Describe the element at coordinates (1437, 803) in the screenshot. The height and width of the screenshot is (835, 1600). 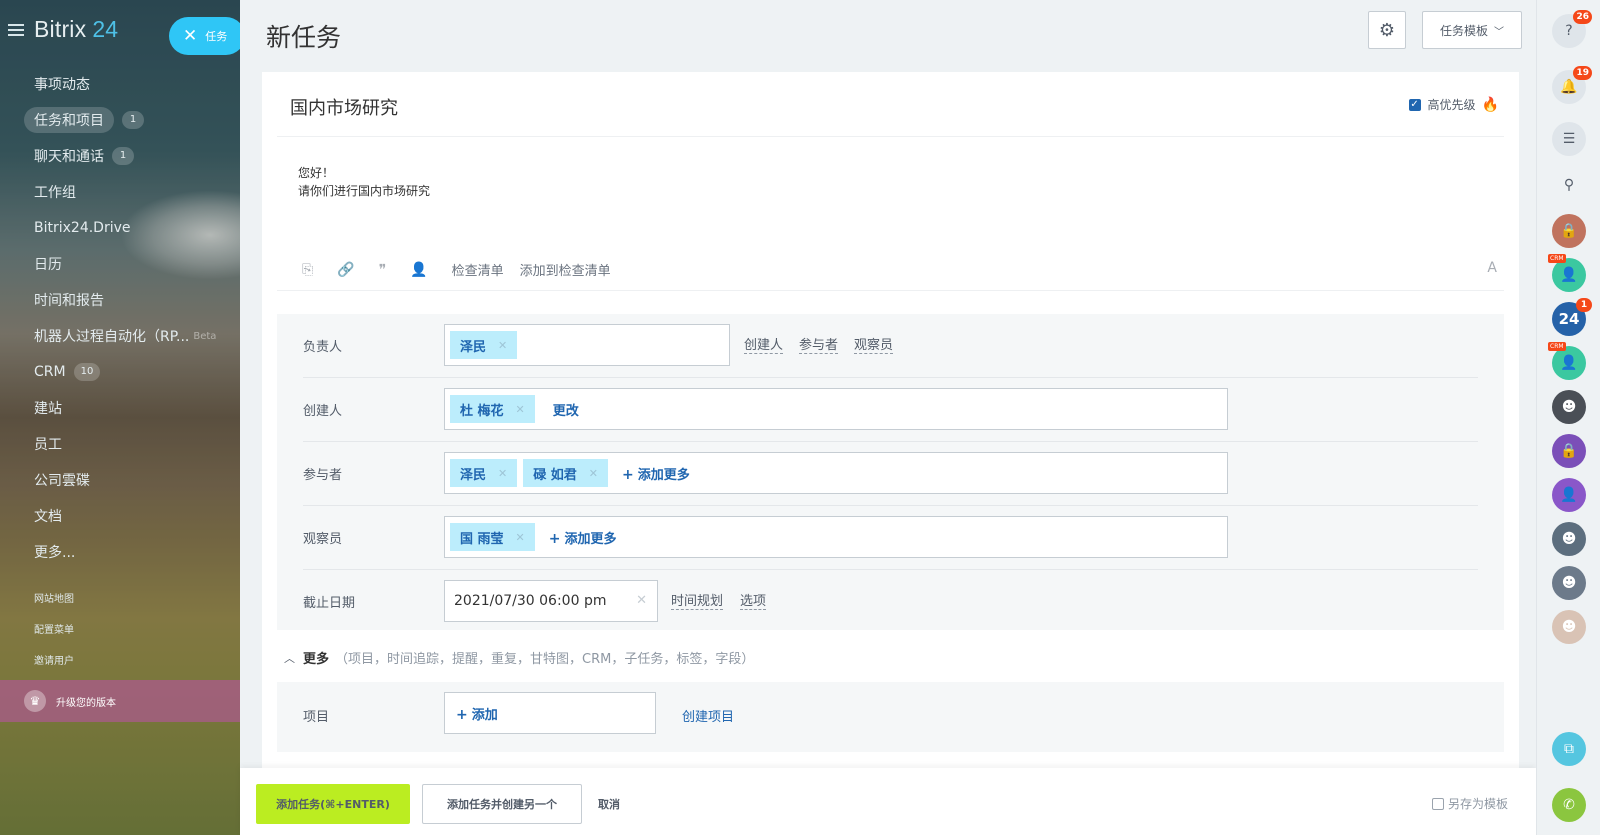
I see `save-as-template-checkbox` at that location.